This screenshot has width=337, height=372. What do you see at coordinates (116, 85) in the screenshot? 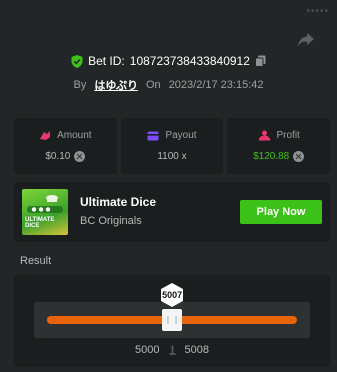
I see `username-link: はゆぷり` at bounding box center [116, 85].